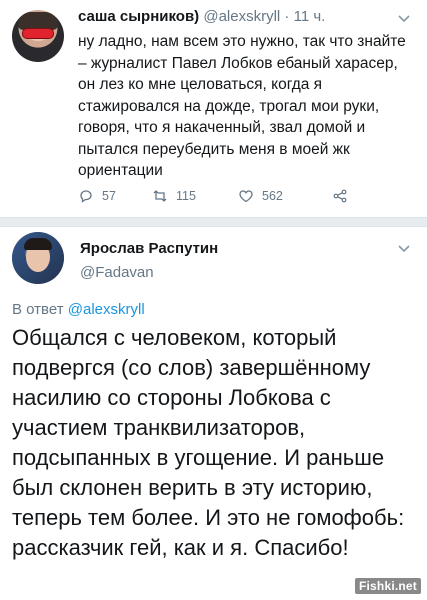  I want to click on timestamp: 11 ч., so click(310, 16).